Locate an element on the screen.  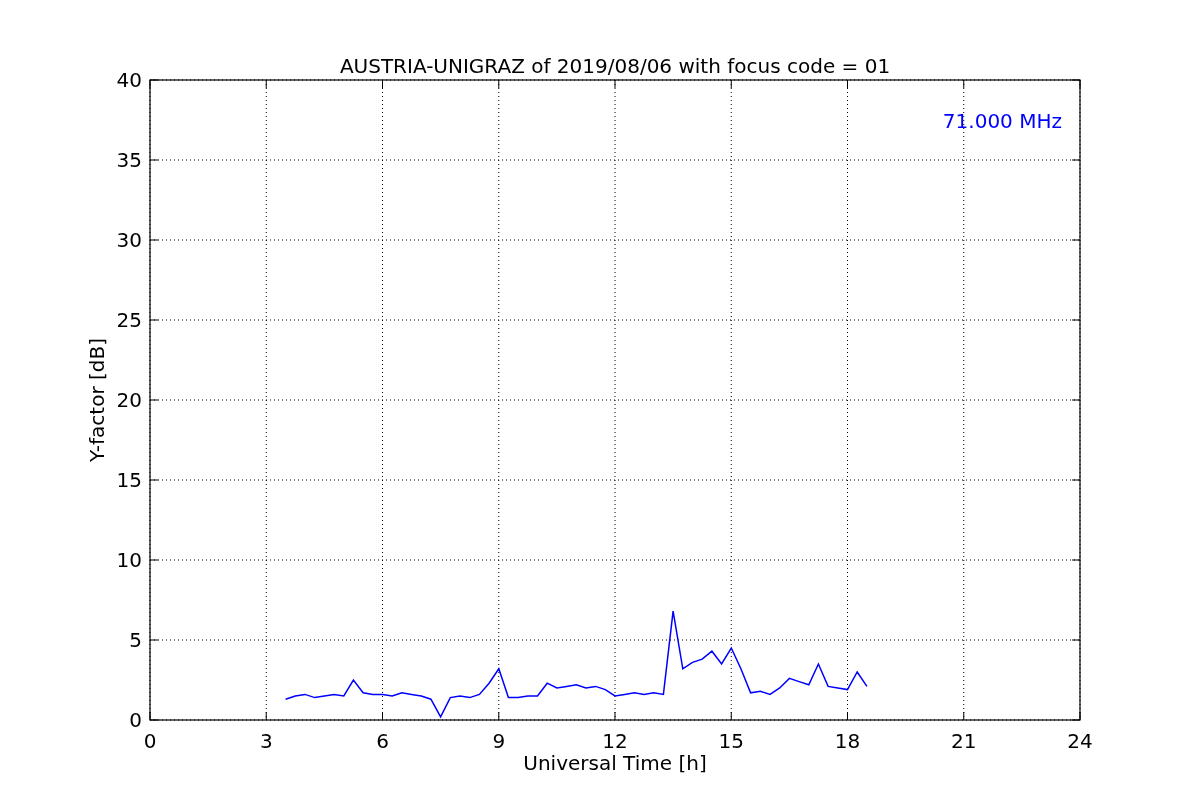
tick-label: 20 is located at coordinates (129, 400).